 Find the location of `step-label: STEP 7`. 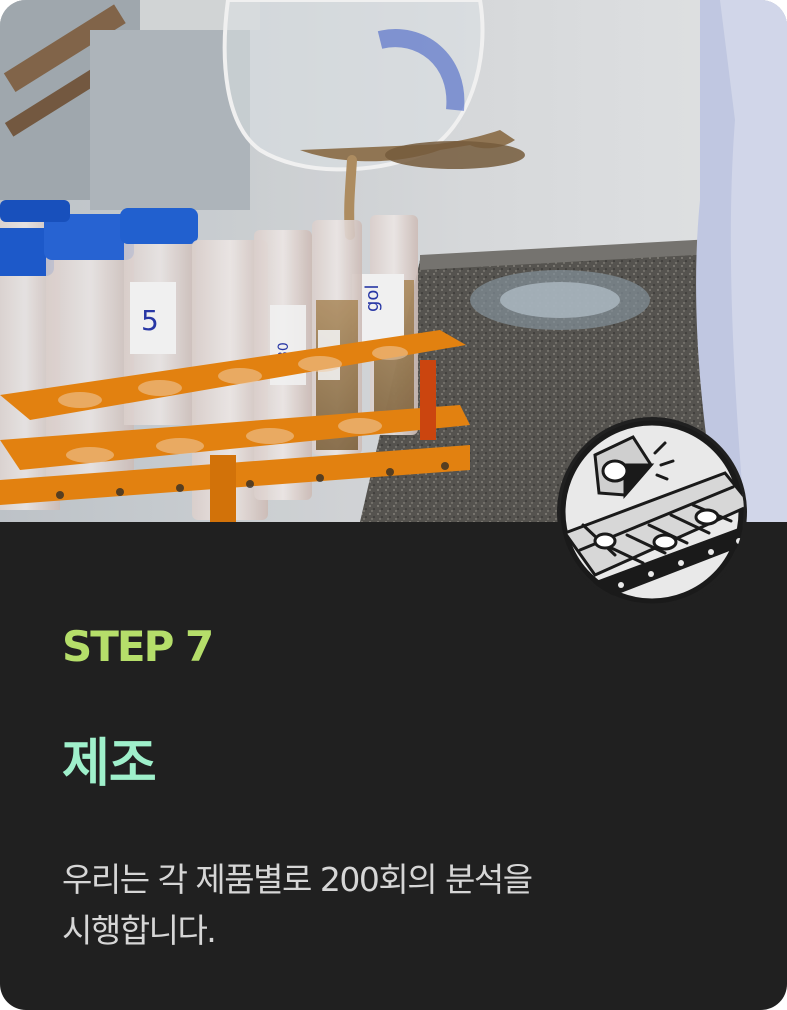

step-label: STEP 7 is located at coordinates (138, 646).